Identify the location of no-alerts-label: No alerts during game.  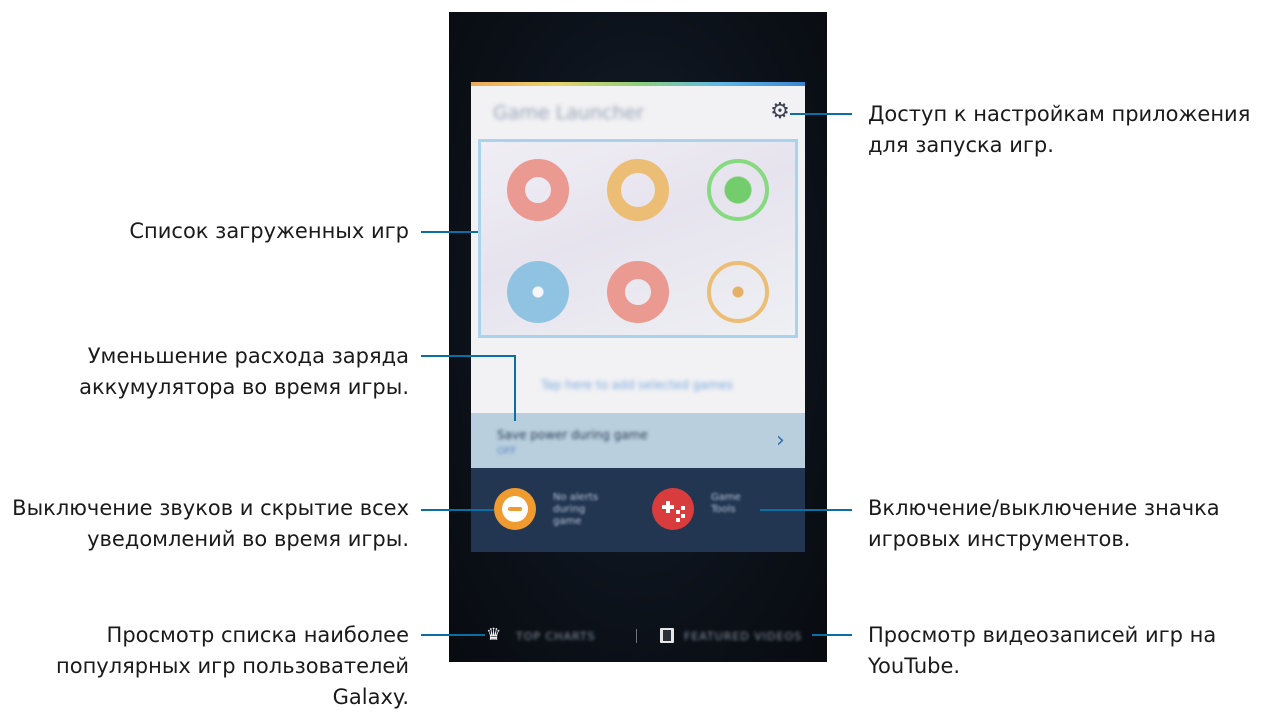
(576, 509).